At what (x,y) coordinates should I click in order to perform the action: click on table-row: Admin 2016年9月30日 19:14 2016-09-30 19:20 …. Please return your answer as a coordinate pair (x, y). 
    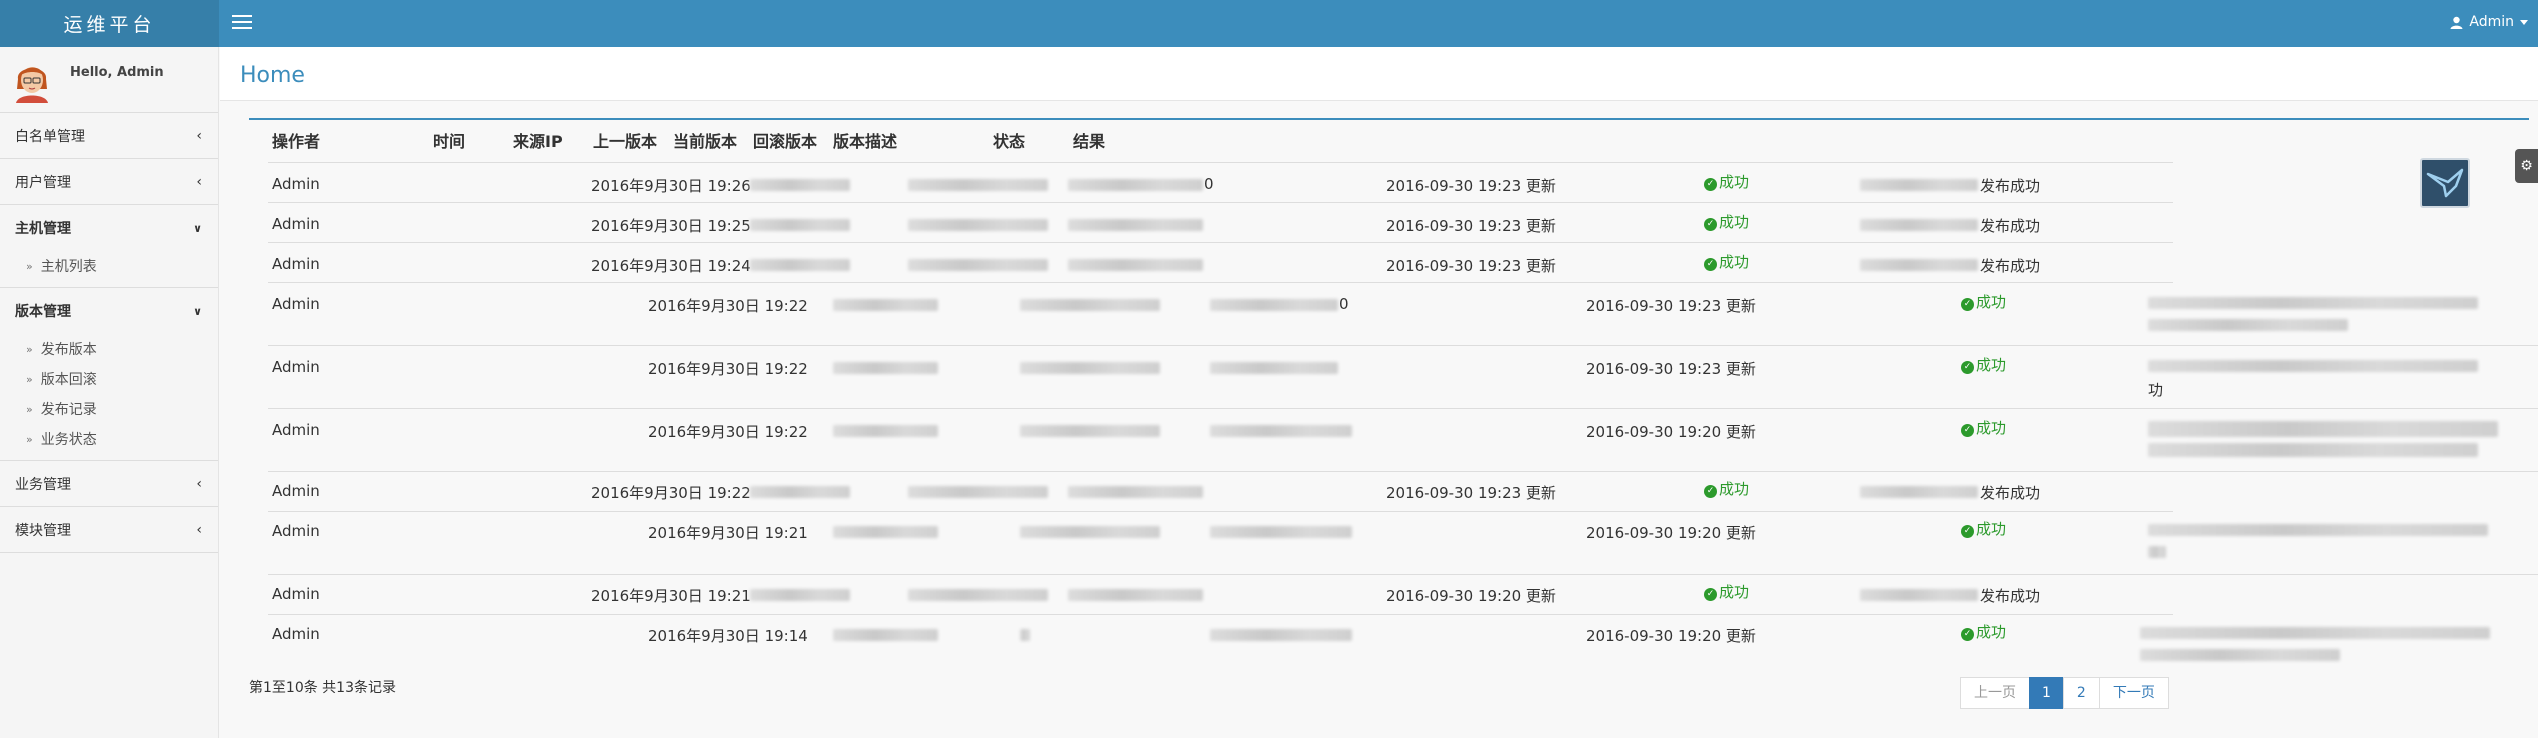
    Looking at the image, I should click on (1403, 643).